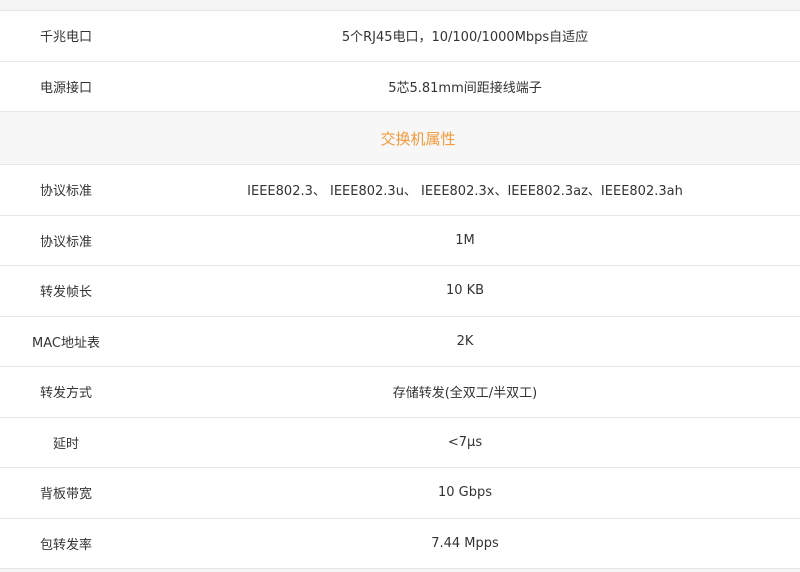 The width and height of the screenshot is (800, 572). What do you see at coordinates (66, 343) in the screenshot?
I see `spec-label: MAC地址表` at bounding box center [66, 343].